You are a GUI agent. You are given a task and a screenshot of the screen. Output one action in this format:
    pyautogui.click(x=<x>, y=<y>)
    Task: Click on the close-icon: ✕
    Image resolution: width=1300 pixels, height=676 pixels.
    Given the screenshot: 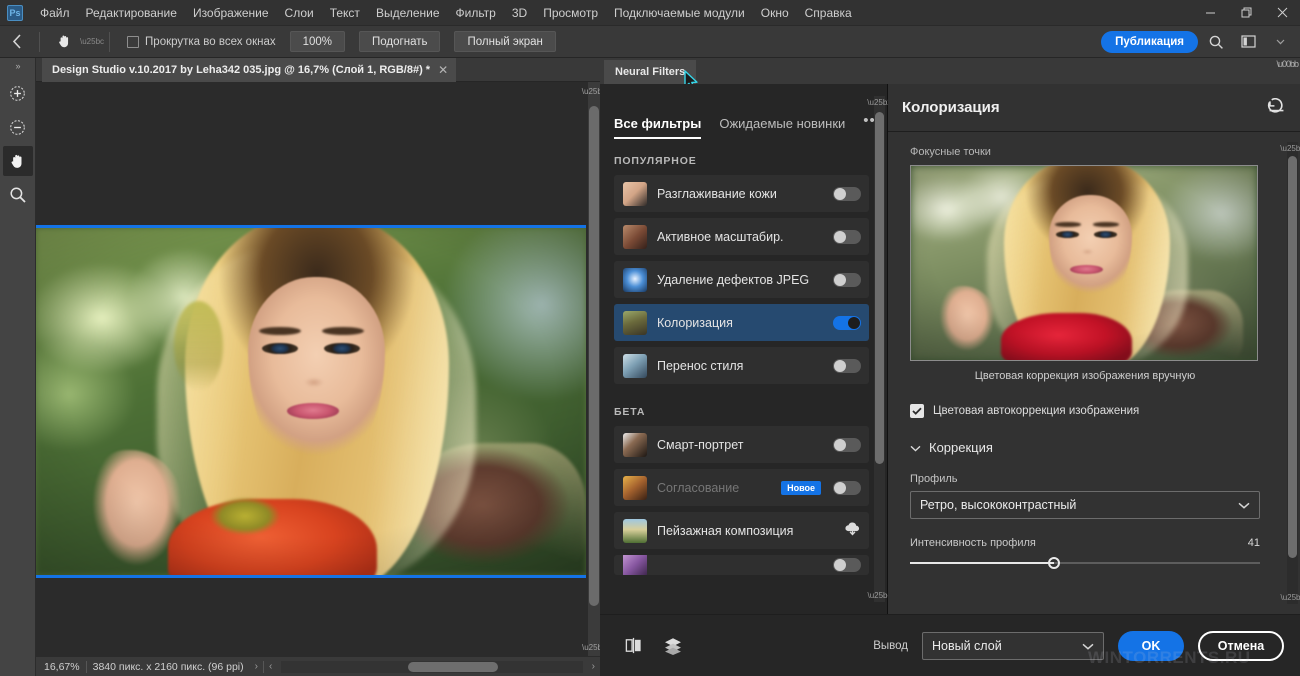 What is the action you would take?
    pyautogui.click(x=443, y=70)
    